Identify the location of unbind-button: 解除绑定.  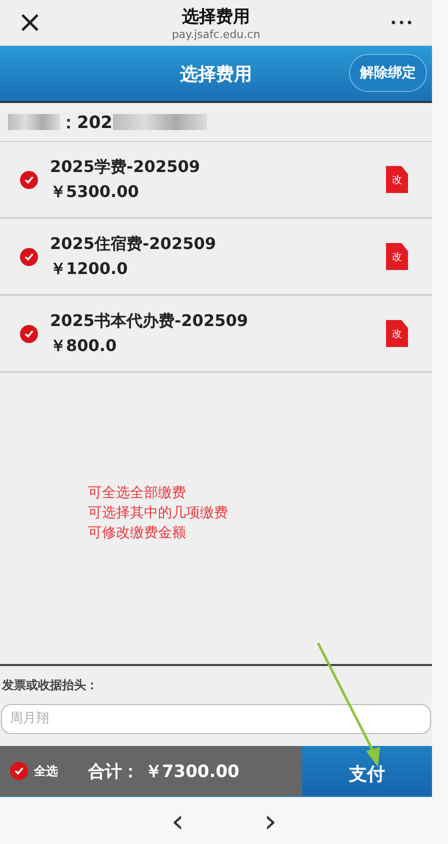
(388, 73).